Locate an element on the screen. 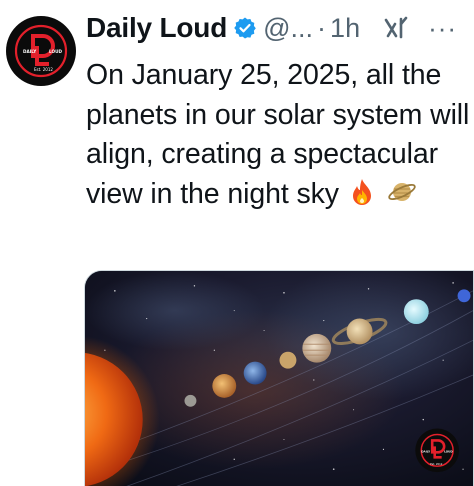 This screenshot has height=486, width=474. author-avatar: DAILY LOUD Est. 2012 is located at coordinates (41, 51).